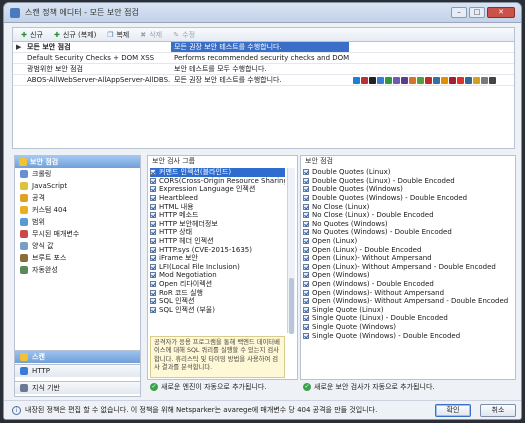 This screenshot has height=423, width=525. Describe the element at coordinates (408, 198) in the screenshot. I see `check-item: Double Quotes (Windows) - Double Encoded` at that location.